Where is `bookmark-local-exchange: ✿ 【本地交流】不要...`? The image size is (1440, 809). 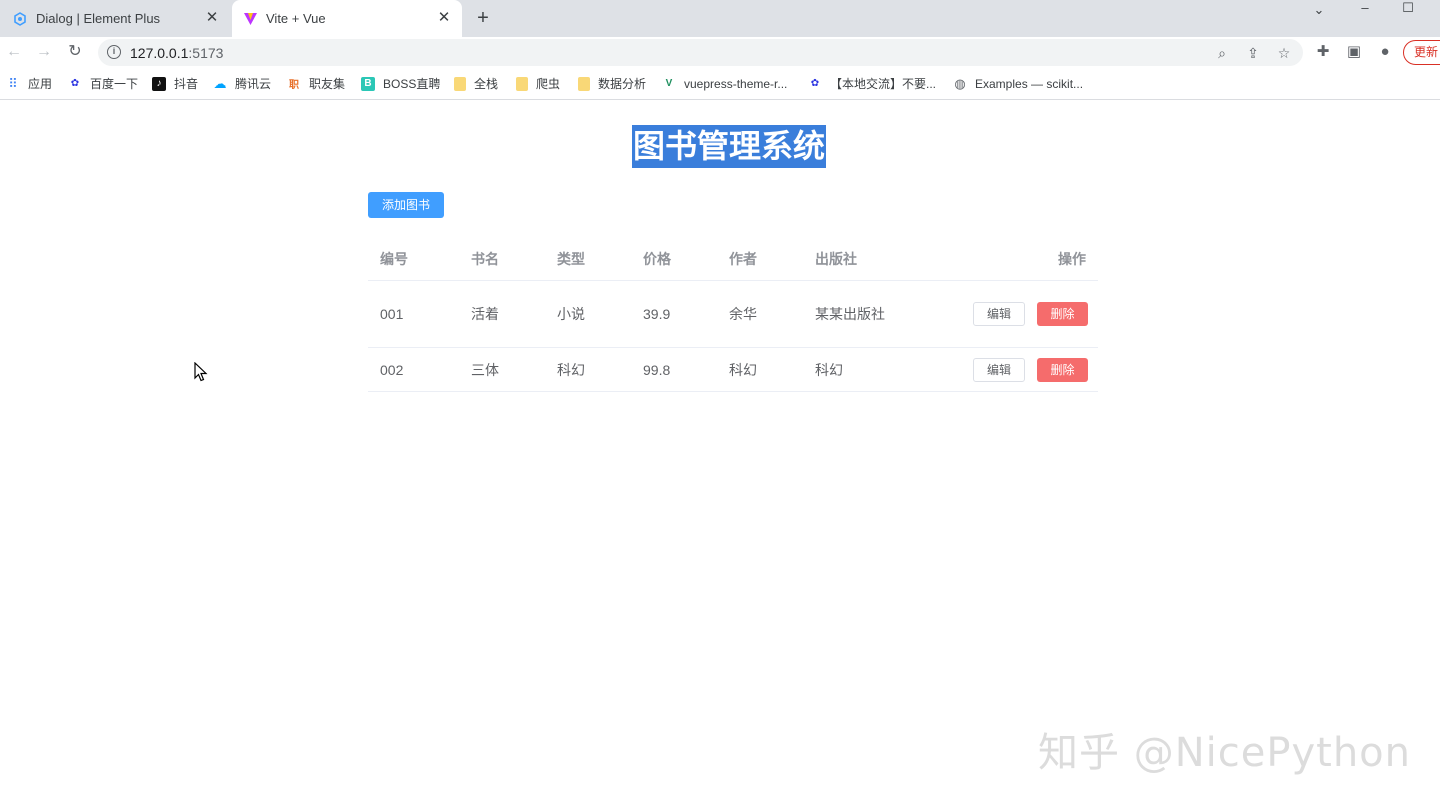 bookmark-local-exchange: ✿ 【本地交流】不要... is located at coordinates (872, 83).